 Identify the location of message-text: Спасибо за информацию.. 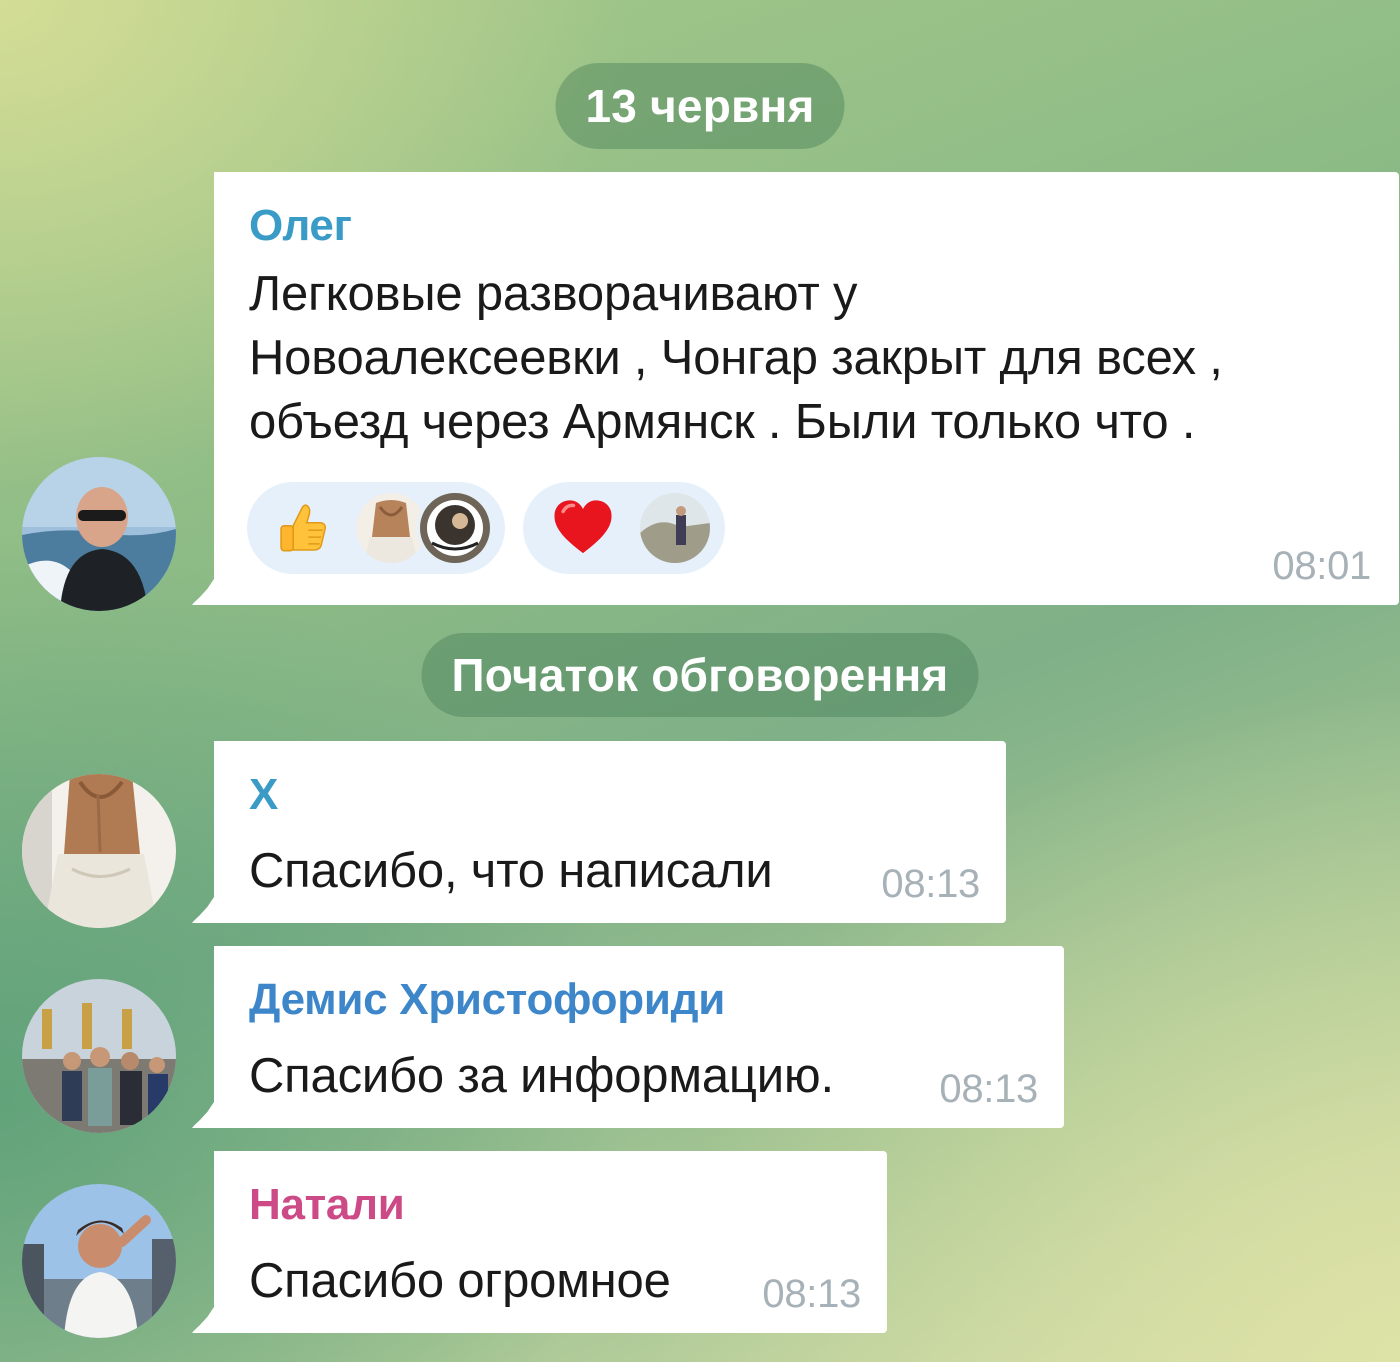
(541, 1076).